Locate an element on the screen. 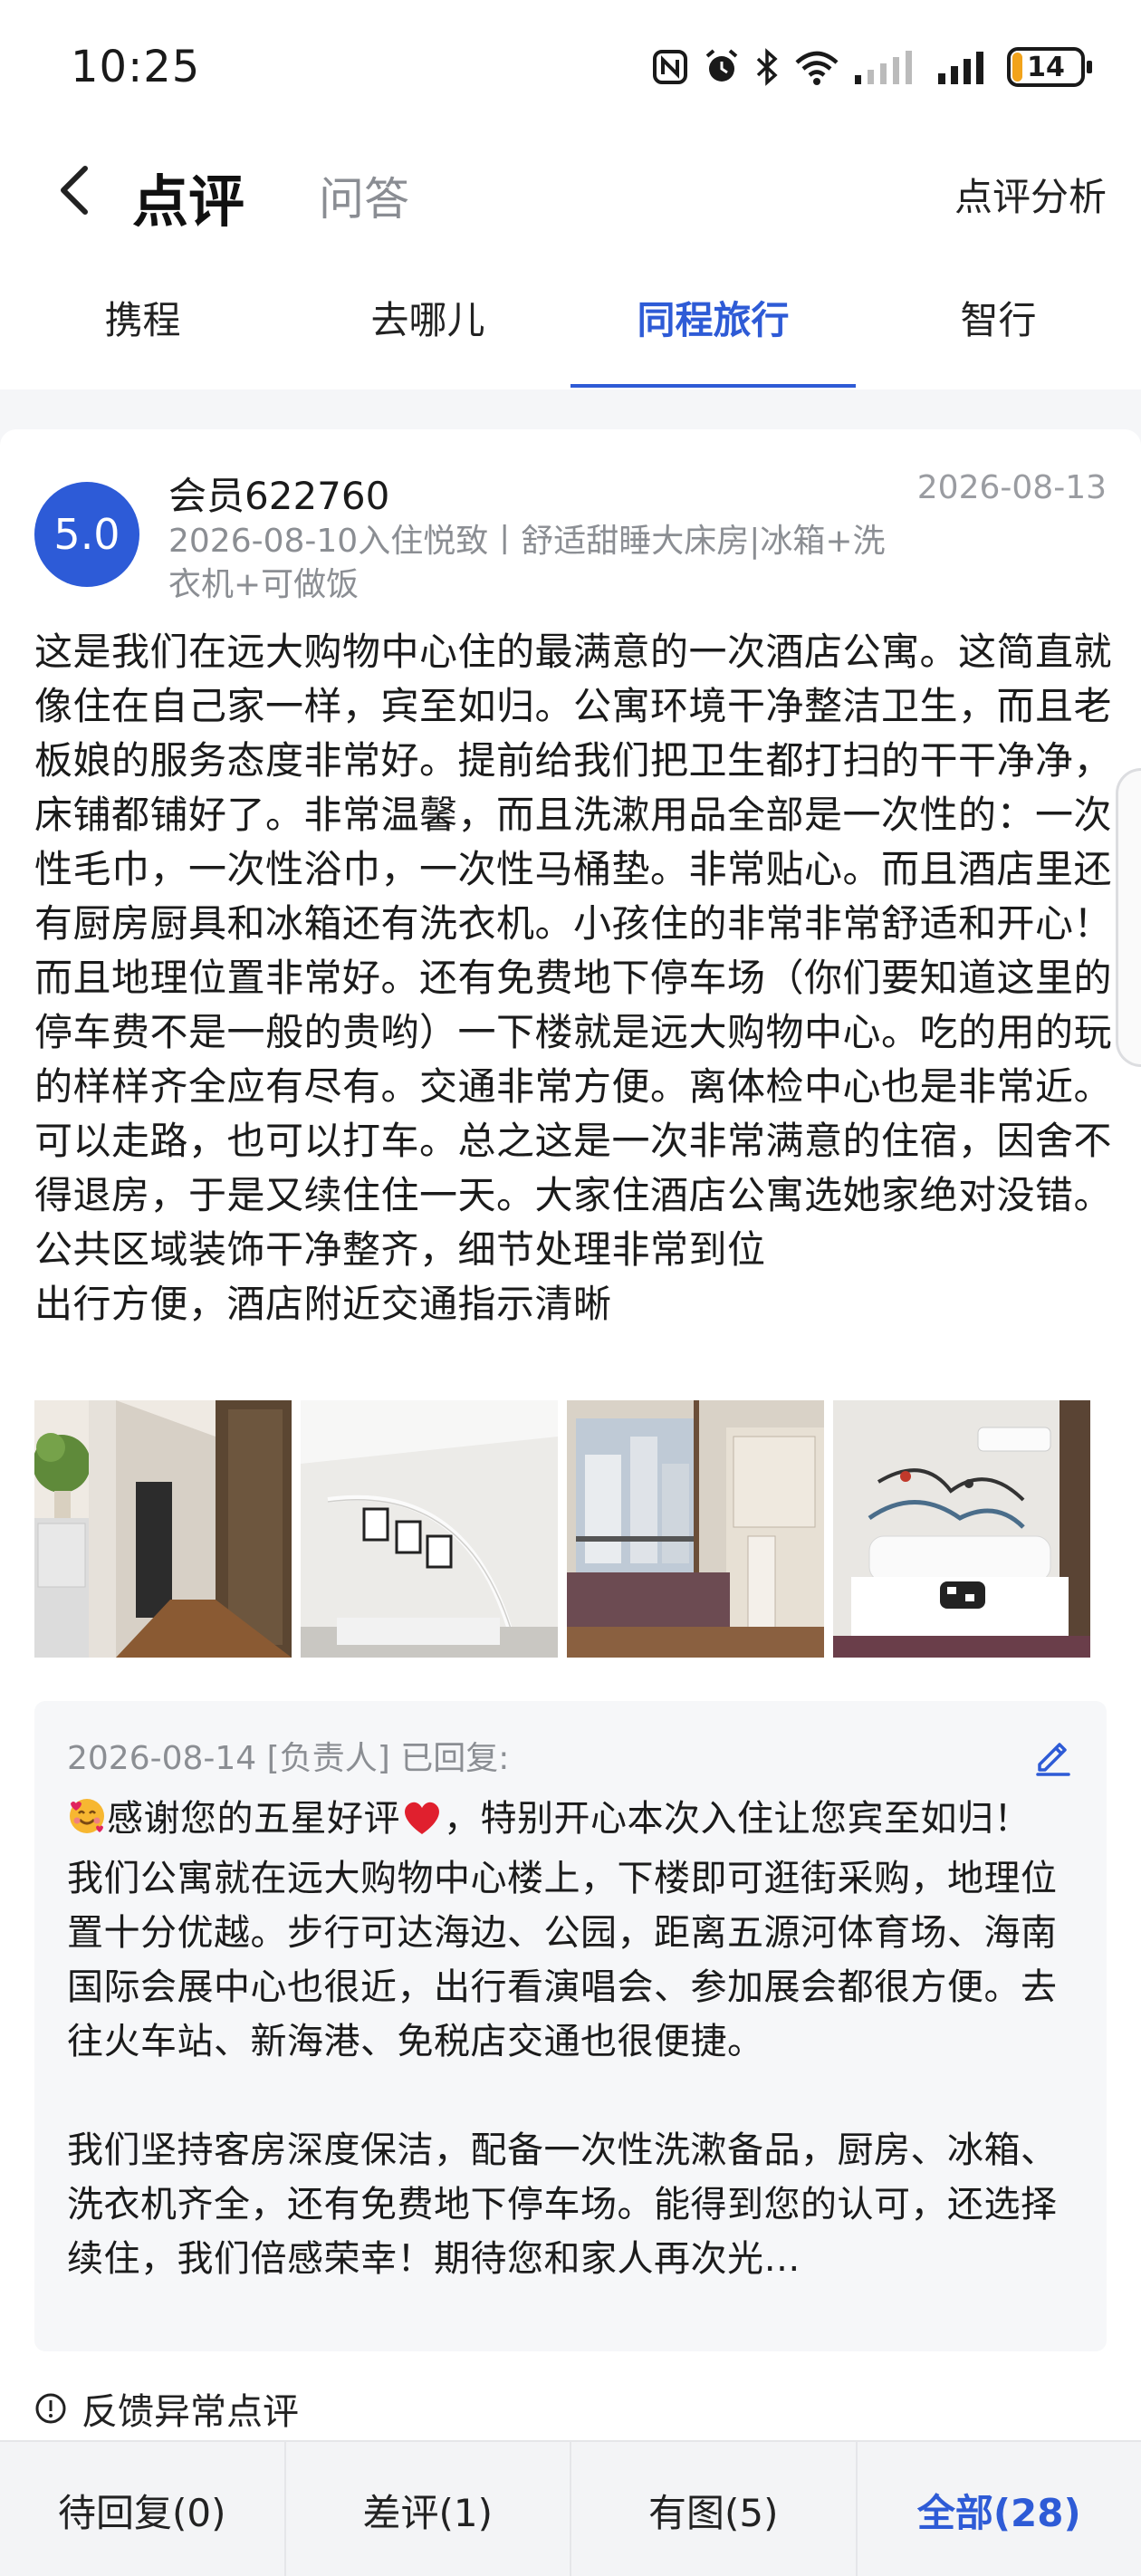  member-name: 会员622760 is located at coordinates (279, 496).